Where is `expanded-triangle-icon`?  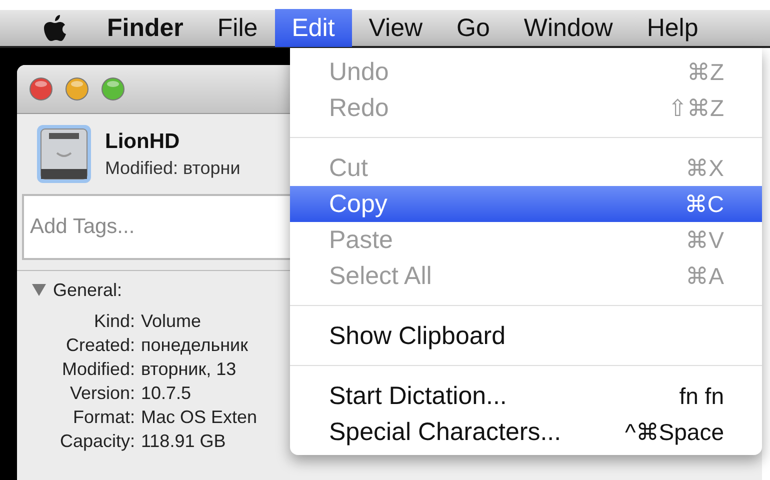
expanded-triangle-icon is located at coordinates (39, 290).